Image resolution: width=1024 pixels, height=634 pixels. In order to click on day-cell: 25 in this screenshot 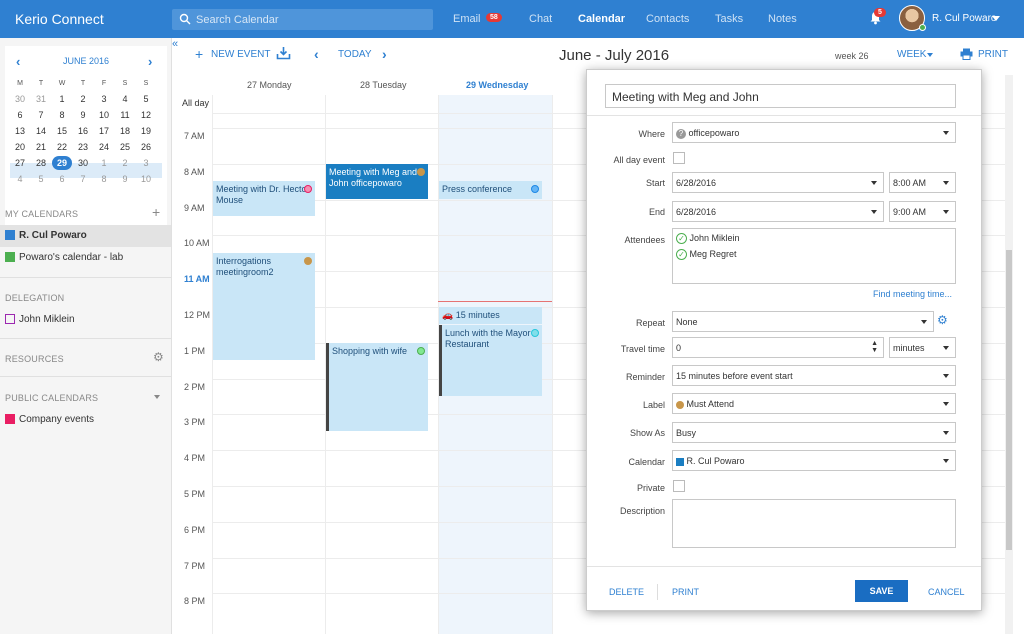, I will do `click(125, 147)`.